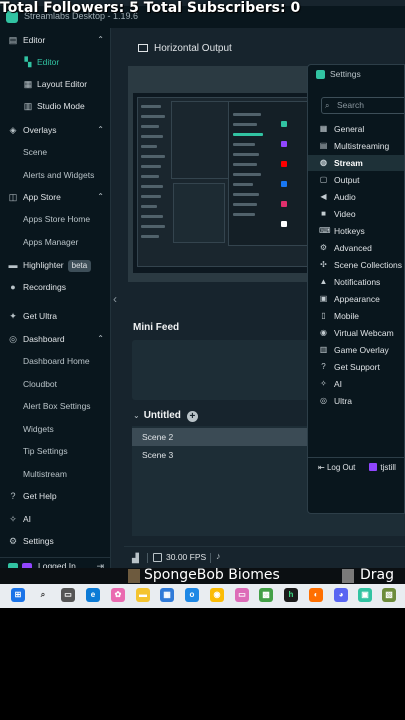 Image resolution: width=405 pixels, height=720 pixels. Describe the element at coordinates (55, 541) in the screenshot. I see `sidebar-item-settings: ⚙ Settings` at that location.